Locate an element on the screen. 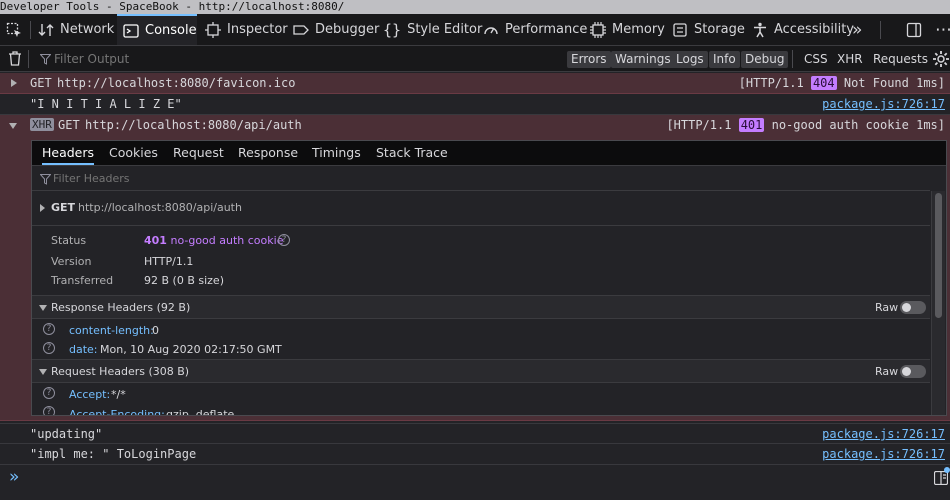  details-tab-timings: Timings is located at coordinates (336, 153).